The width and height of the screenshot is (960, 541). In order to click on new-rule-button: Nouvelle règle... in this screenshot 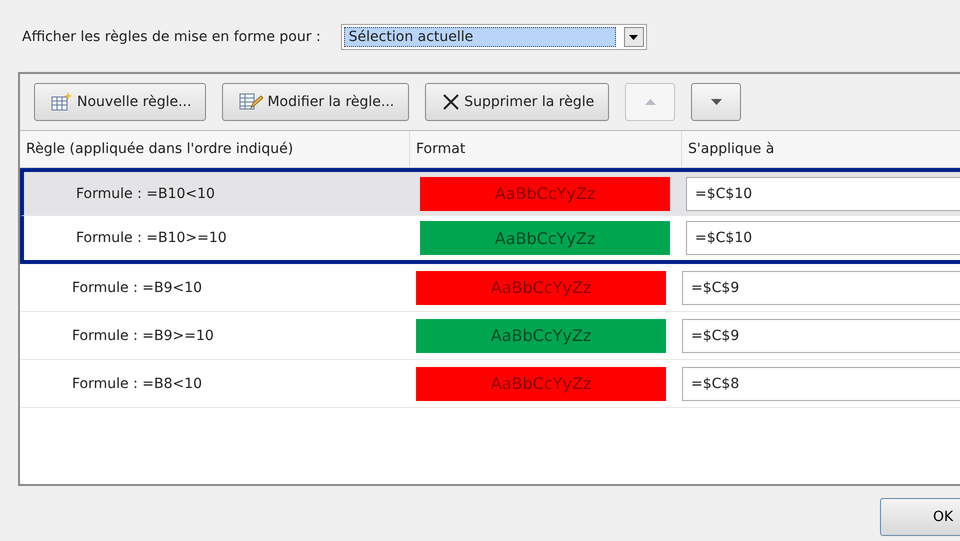, I will do `click(120, 102)`.